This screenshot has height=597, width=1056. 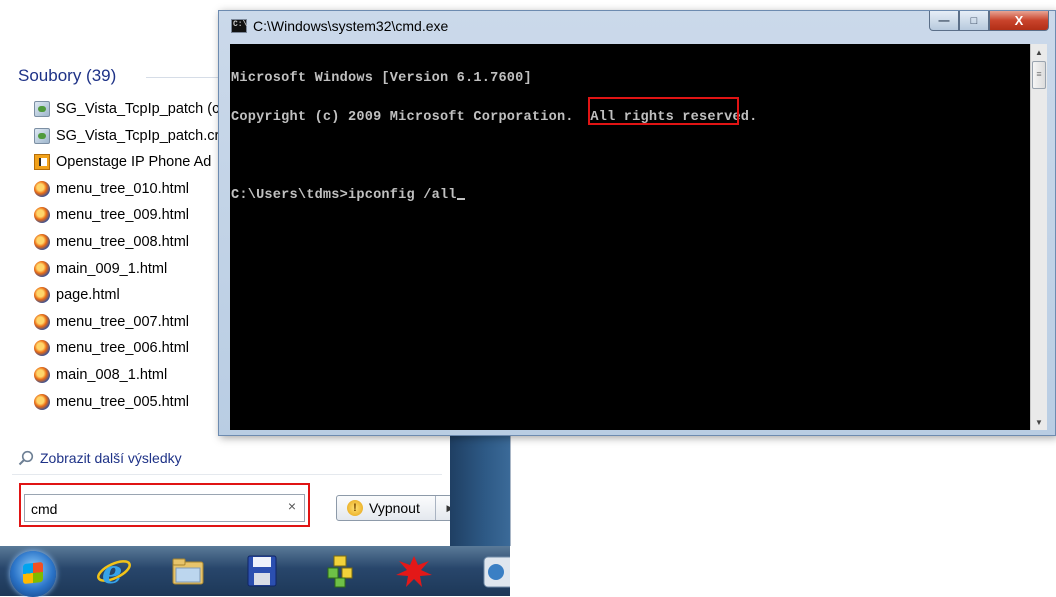 What do you see at coordinates (122, 348) in the screenshot?
I see `result-label: menu_tree_006.html` at bounding box center [122, 348].